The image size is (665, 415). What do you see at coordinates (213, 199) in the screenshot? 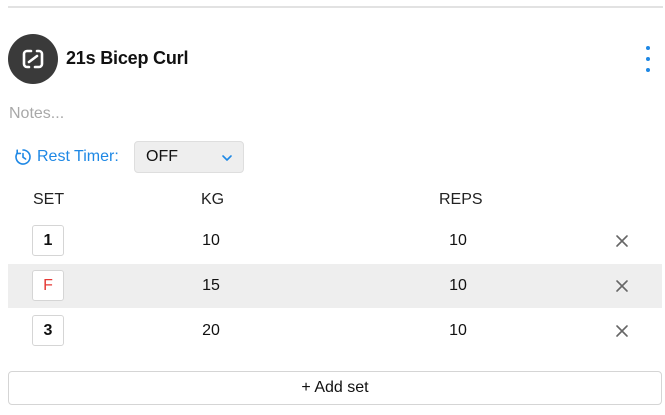
I see `column-header-kg: KG` at bounding box center [213, 199].